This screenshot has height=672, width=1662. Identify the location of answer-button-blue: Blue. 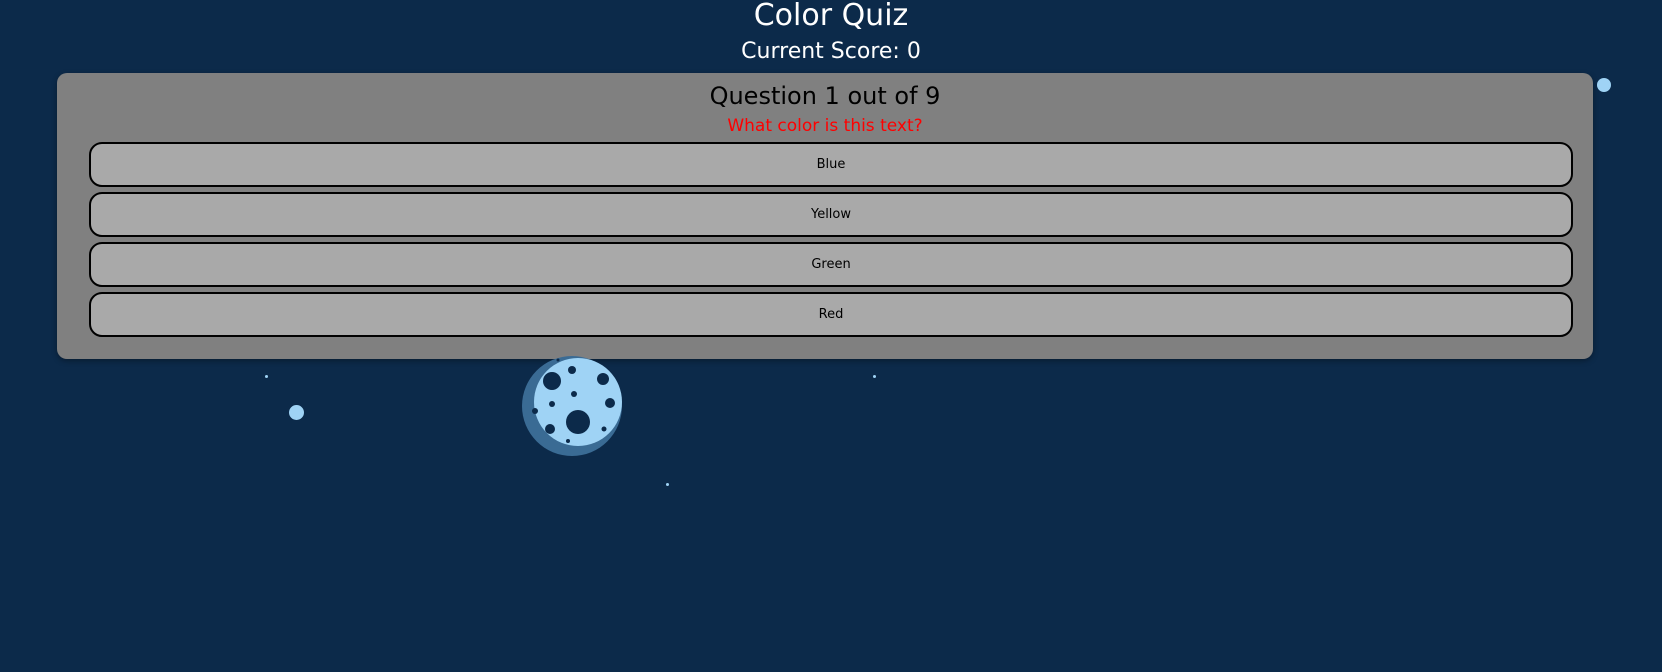
(831, 164).